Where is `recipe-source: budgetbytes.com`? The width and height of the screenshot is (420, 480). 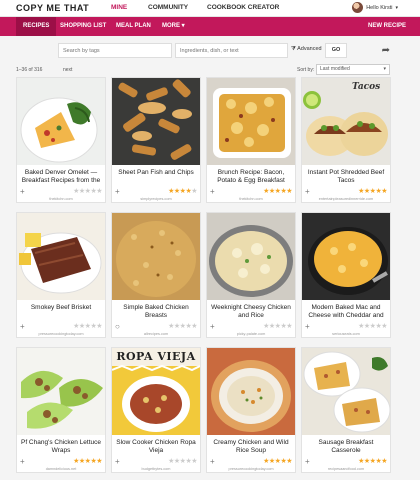
recipe-source: budgetbytes.com is located at coordinates (156, 469).